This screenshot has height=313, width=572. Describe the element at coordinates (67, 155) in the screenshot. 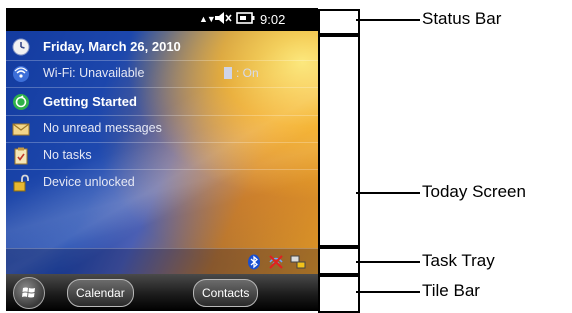

I see `today-tasks-label: No tasks` at that location.